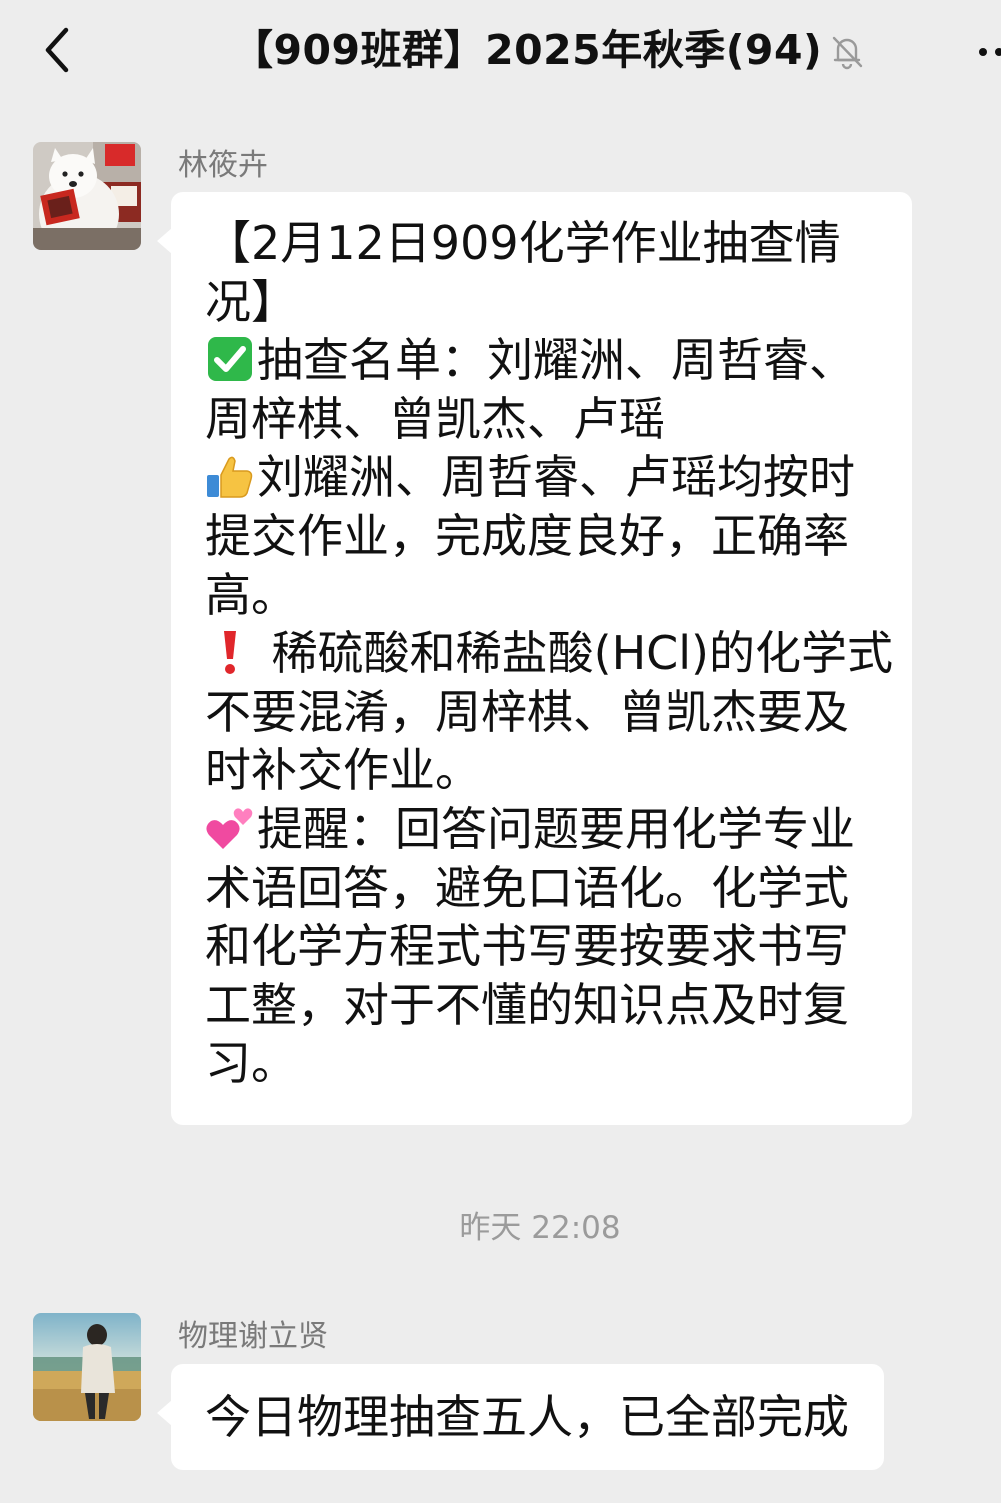 The image size is (1001, 1503). Describe the element at coordinates (251, 301) in the screenshot. I see `message-line-text: 况】` at that location.